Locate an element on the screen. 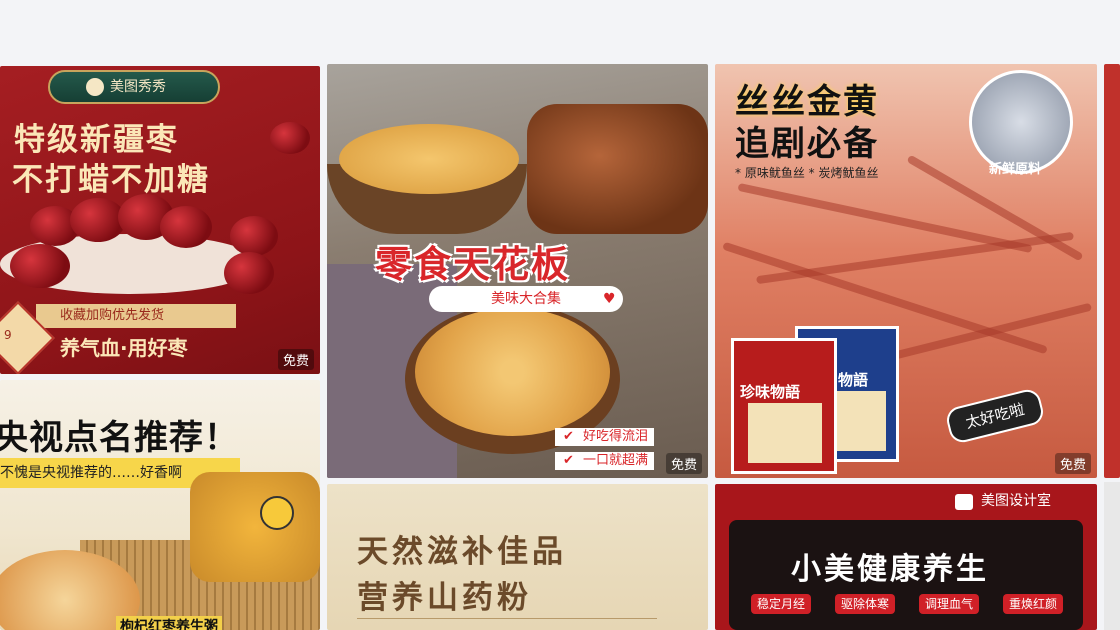  brand-label: 美图设计室 is located at coordinates (1016, 501).